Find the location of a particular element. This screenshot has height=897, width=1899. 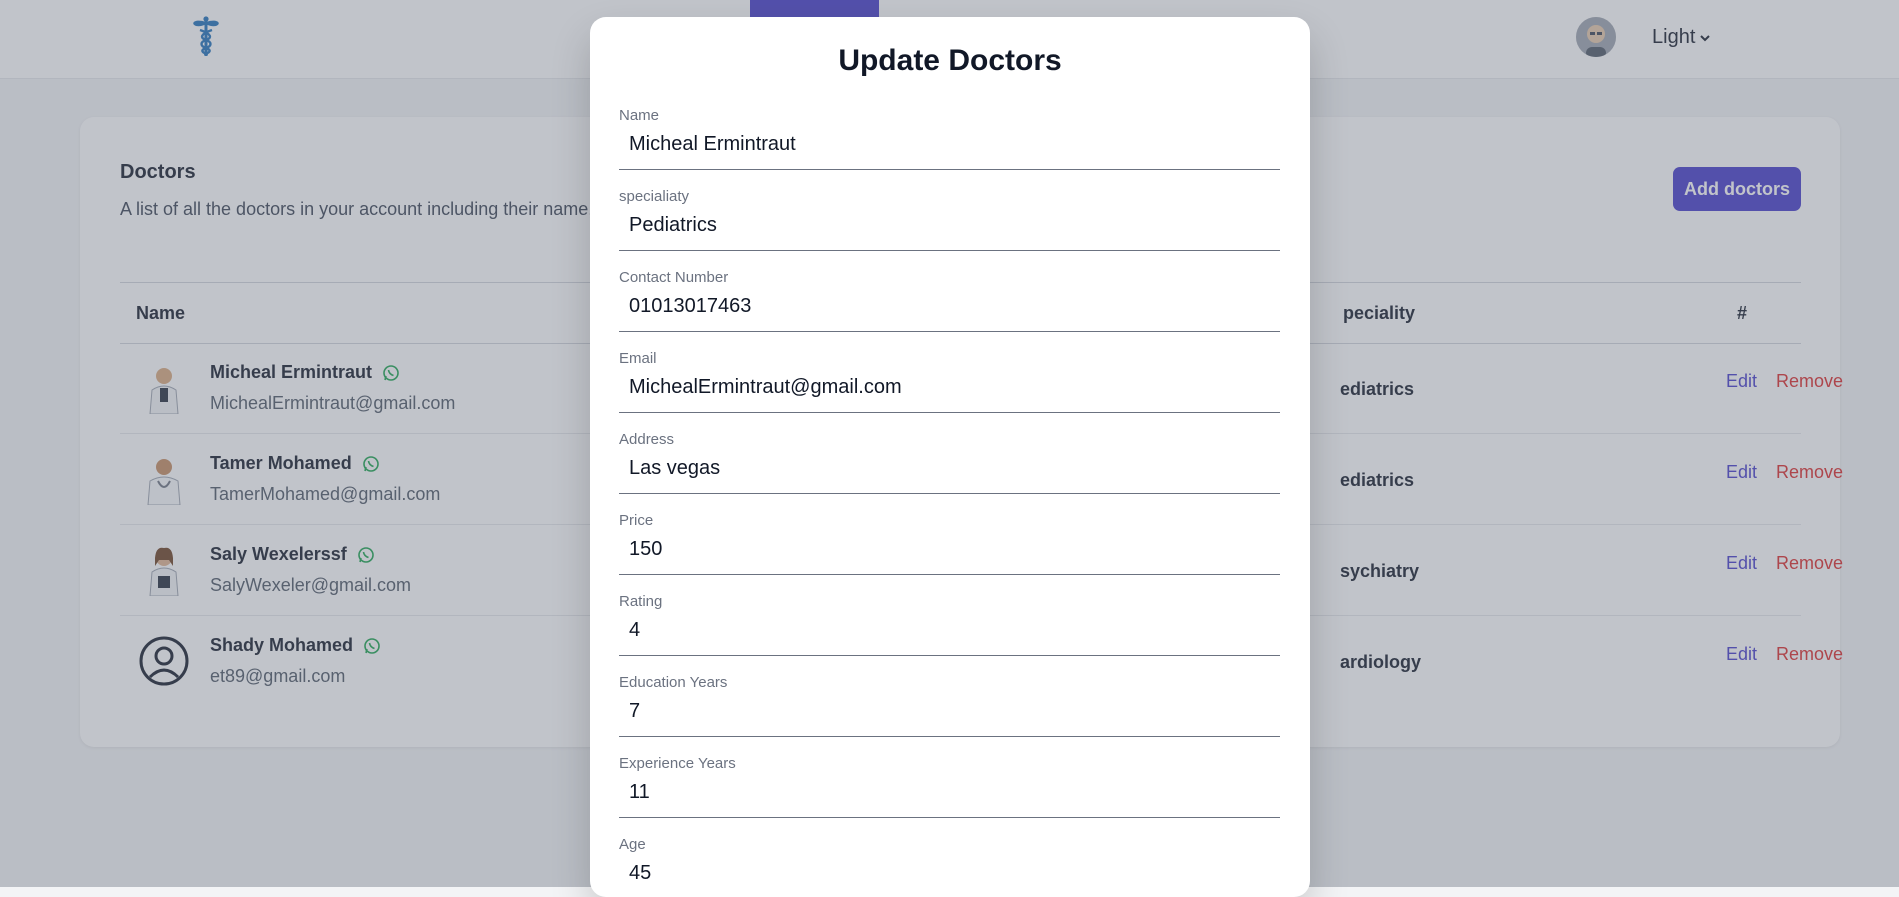

field-label: Age is located at coordinates (632, 844).